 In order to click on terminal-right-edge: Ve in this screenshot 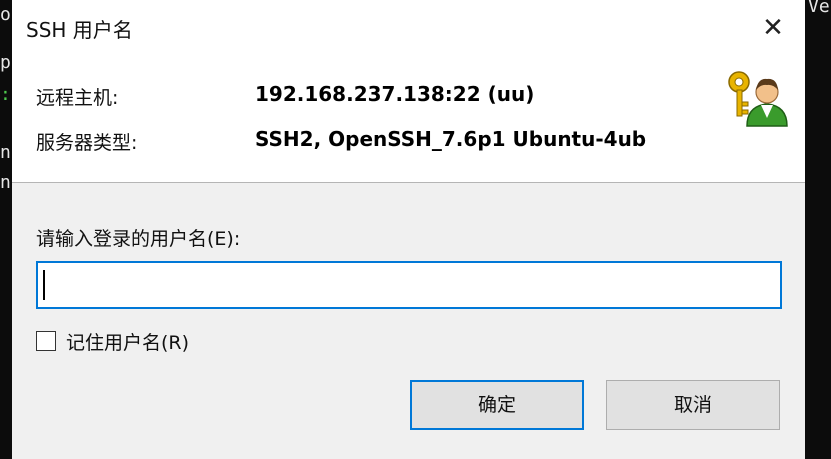, I will do `click(818, 229)`.